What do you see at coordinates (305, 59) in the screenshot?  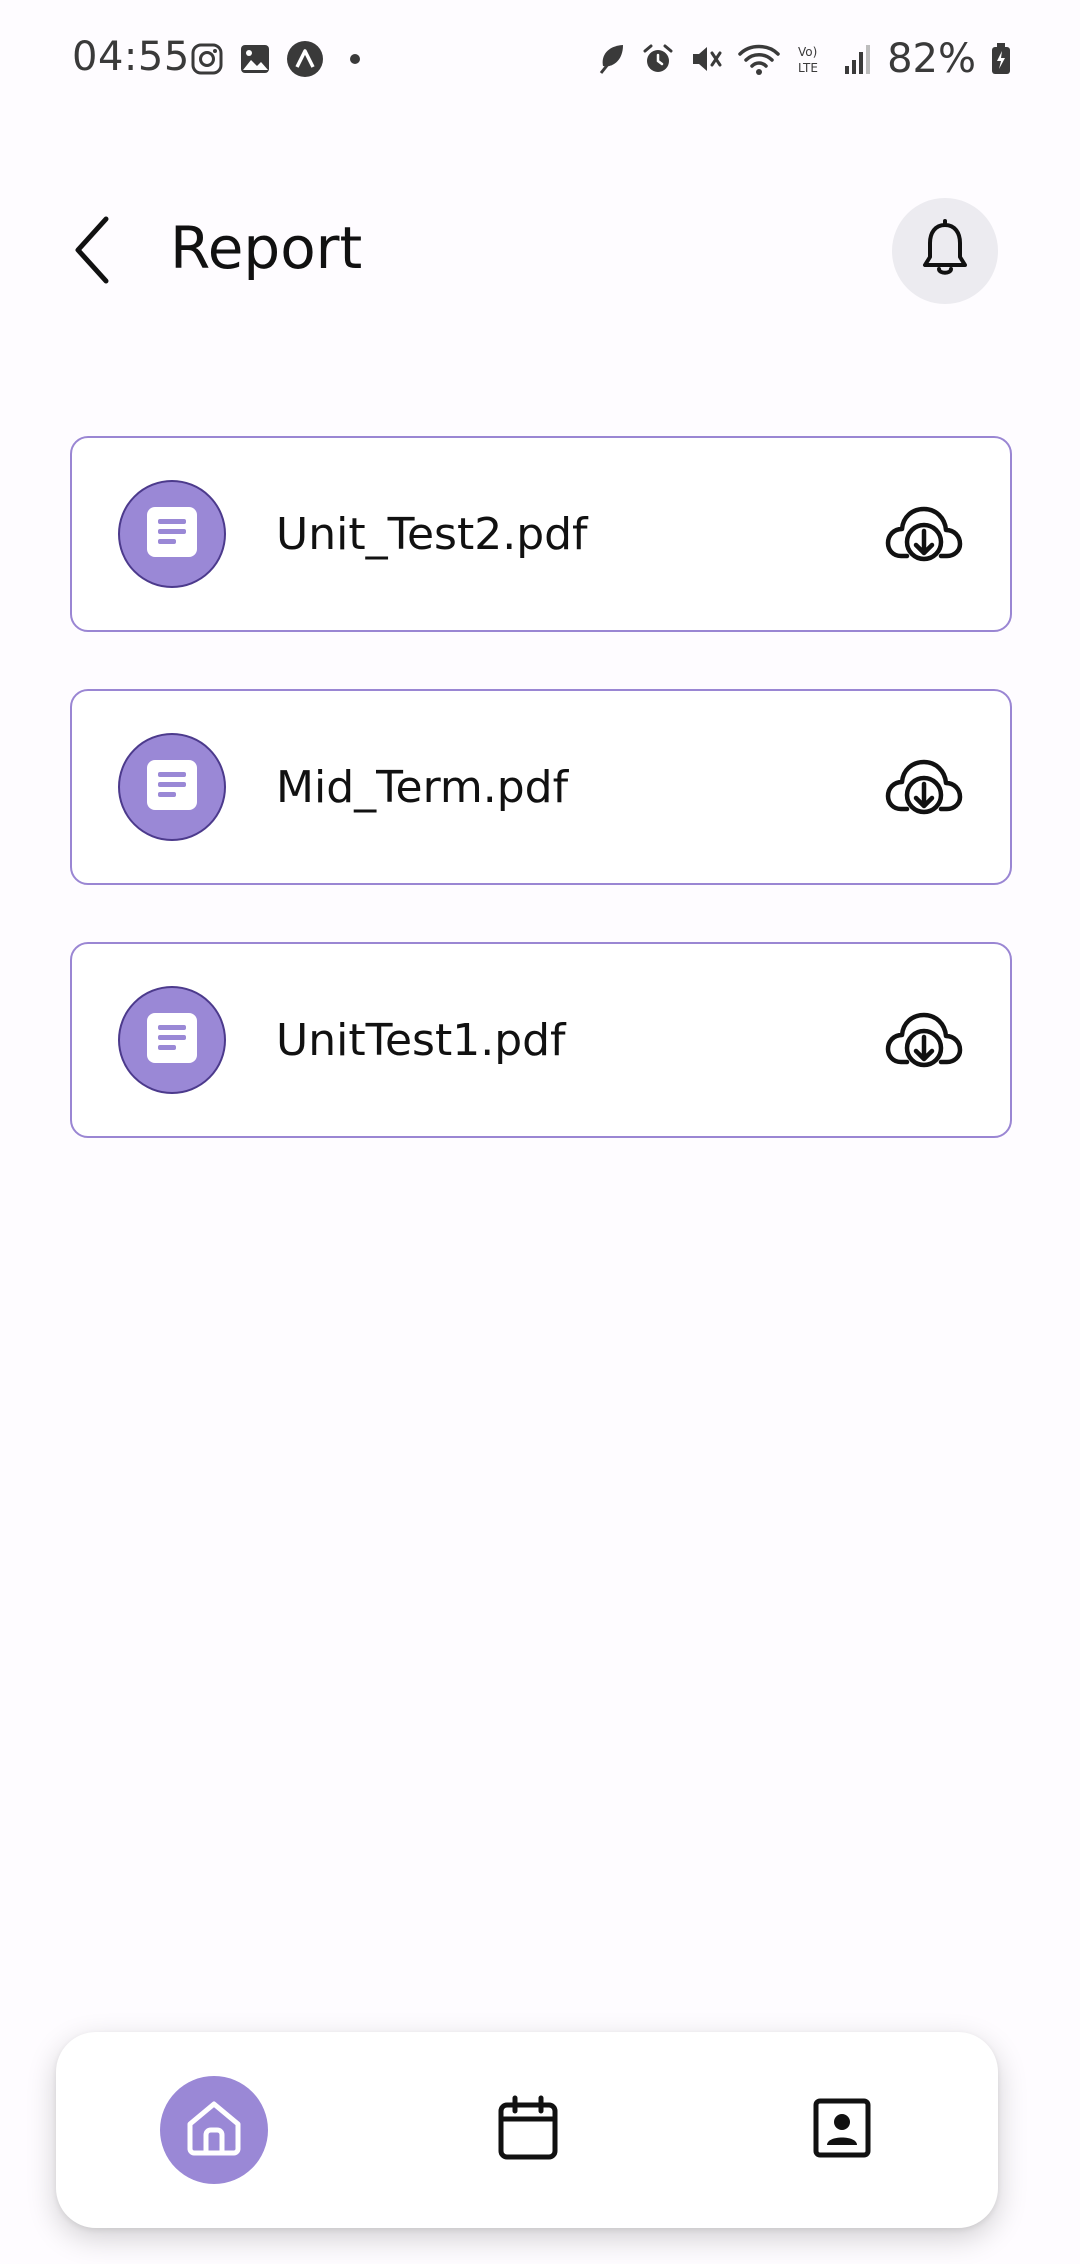 I see `app-icon` at bounding box center [305, 59].